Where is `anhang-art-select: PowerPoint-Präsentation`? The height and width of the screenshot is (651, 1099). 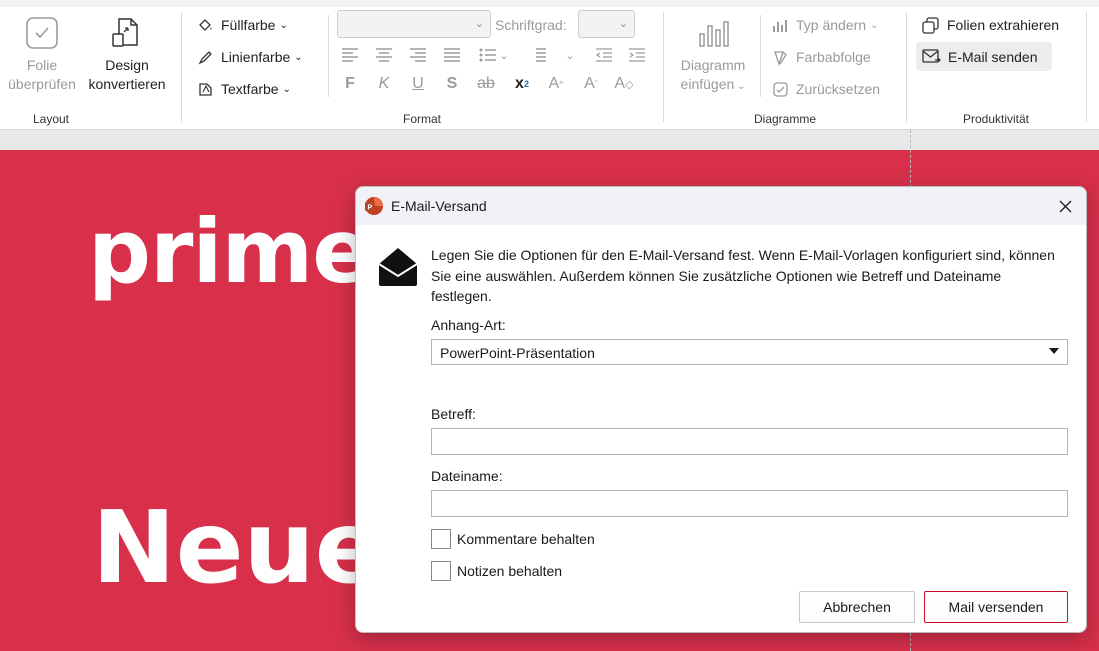 anhang-art-select: PowerPoint-Präsentation is located at coordinates (749, 352).